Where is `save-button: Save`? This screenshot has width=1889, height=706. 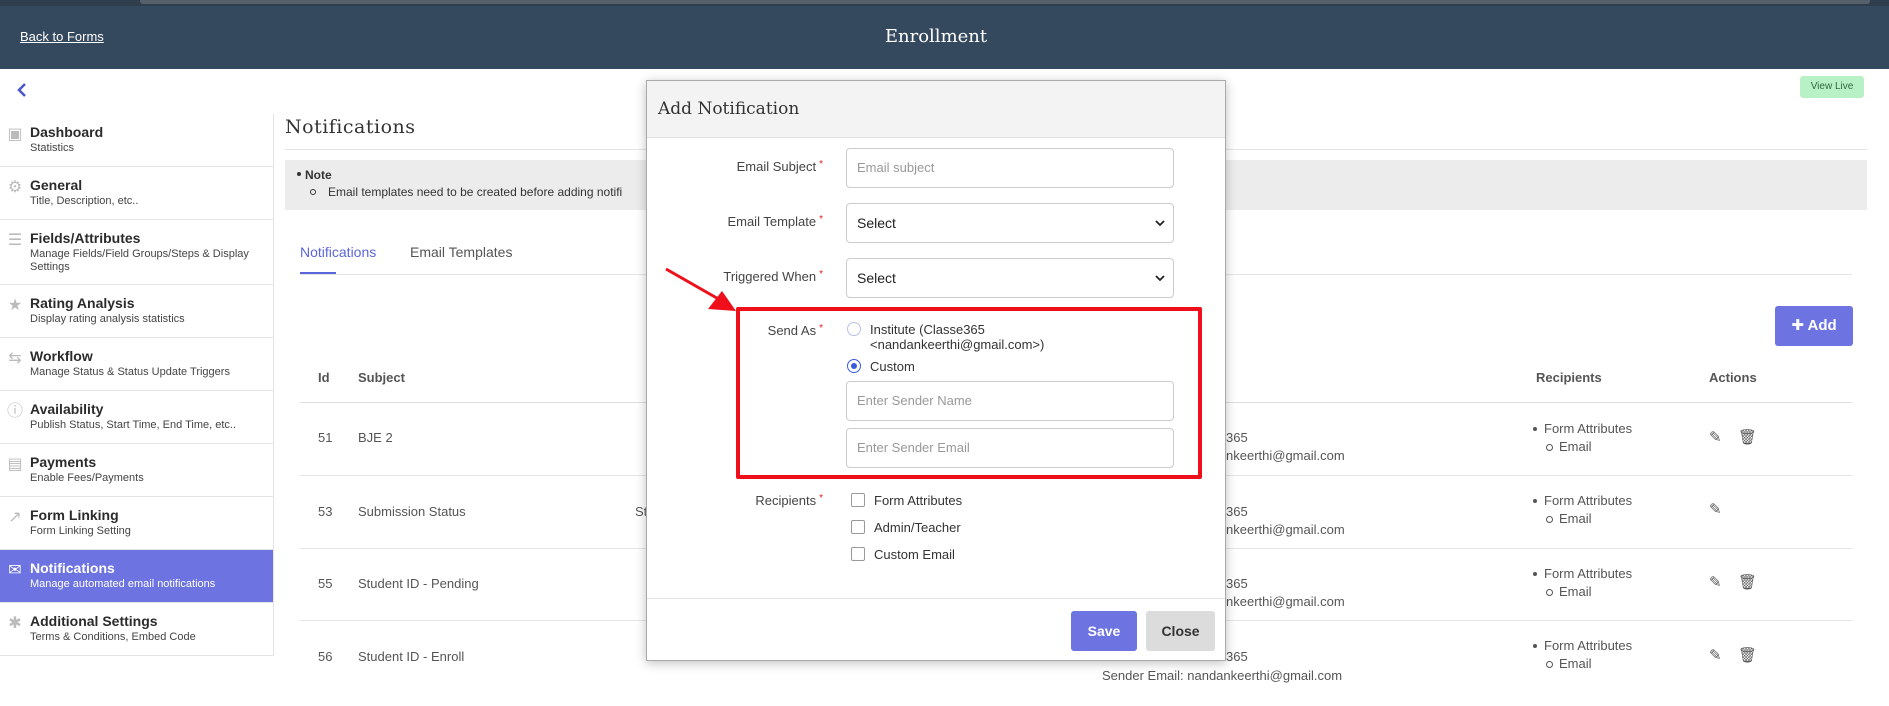
save-button: Save is located at coordinates (1104, 631).